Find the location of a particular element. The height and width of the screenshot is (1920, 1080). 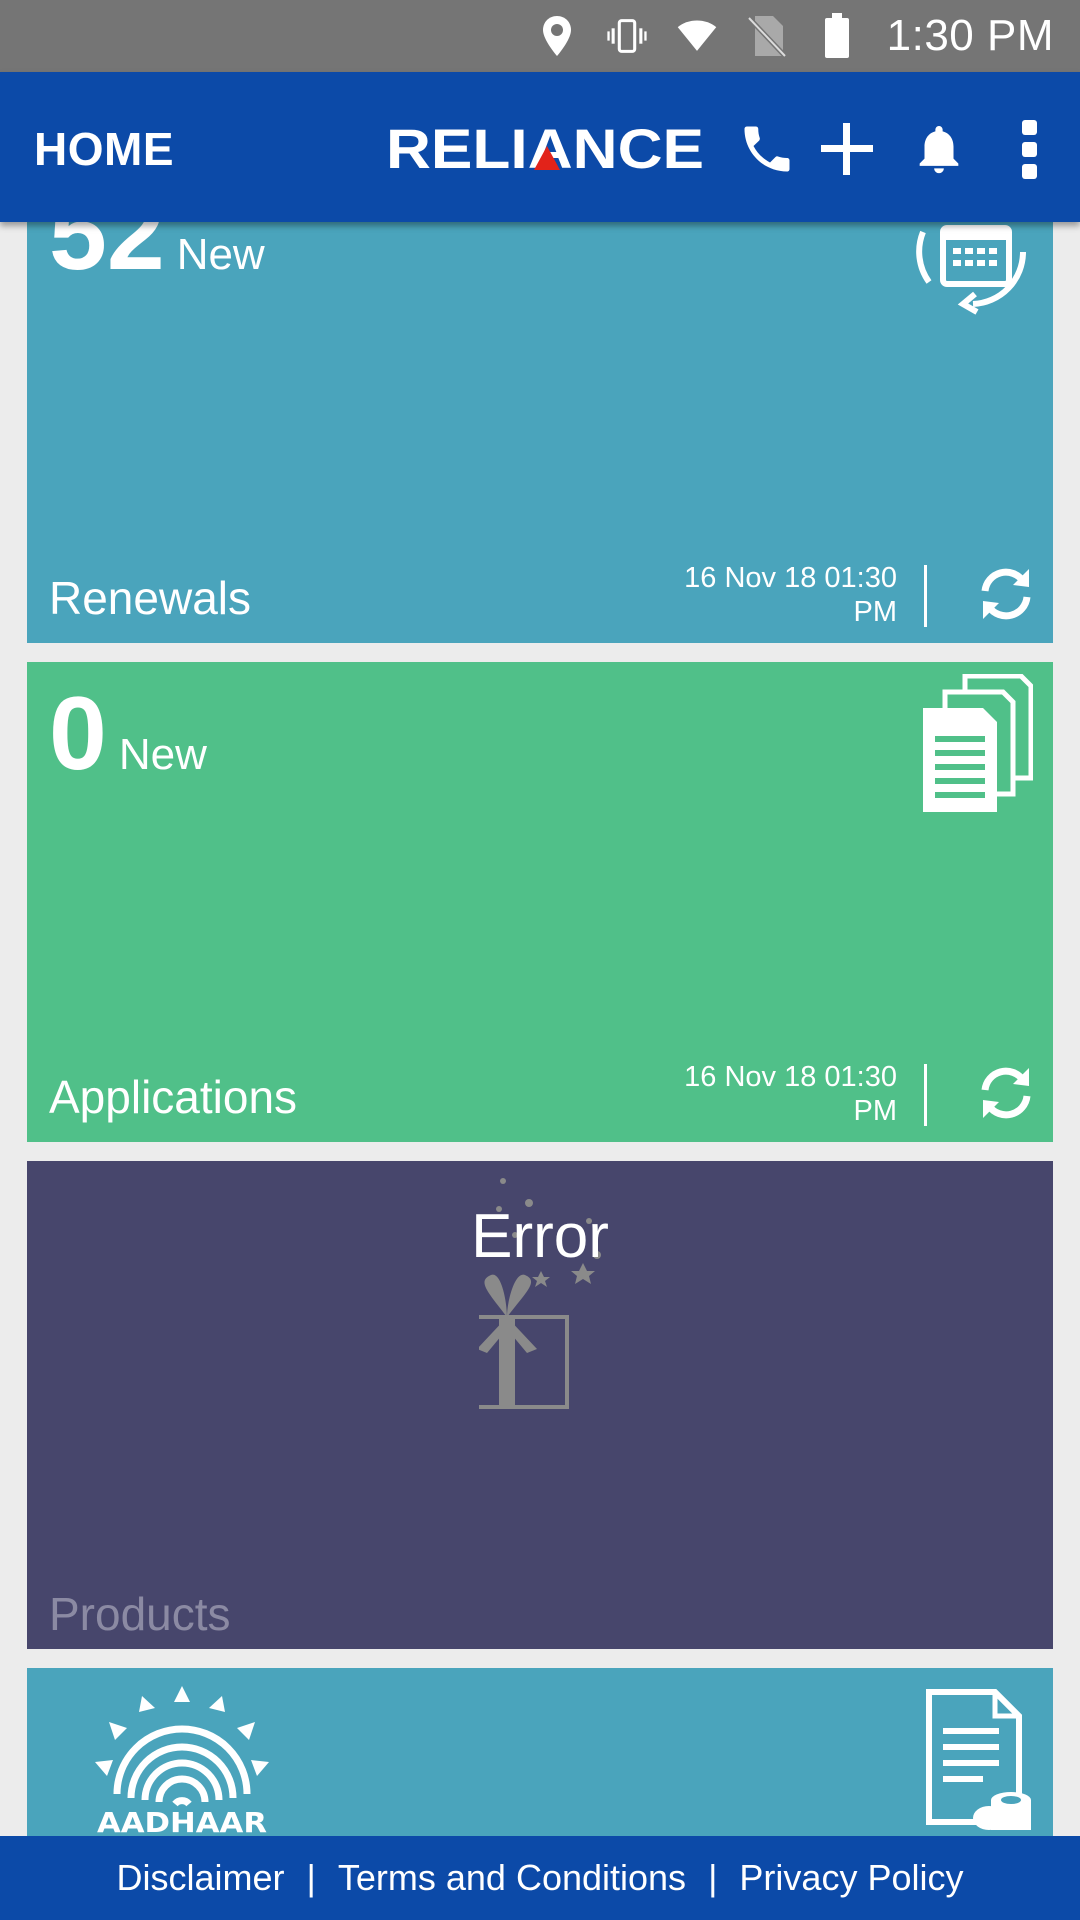

bell-icon is located at coordinates (939, 149).